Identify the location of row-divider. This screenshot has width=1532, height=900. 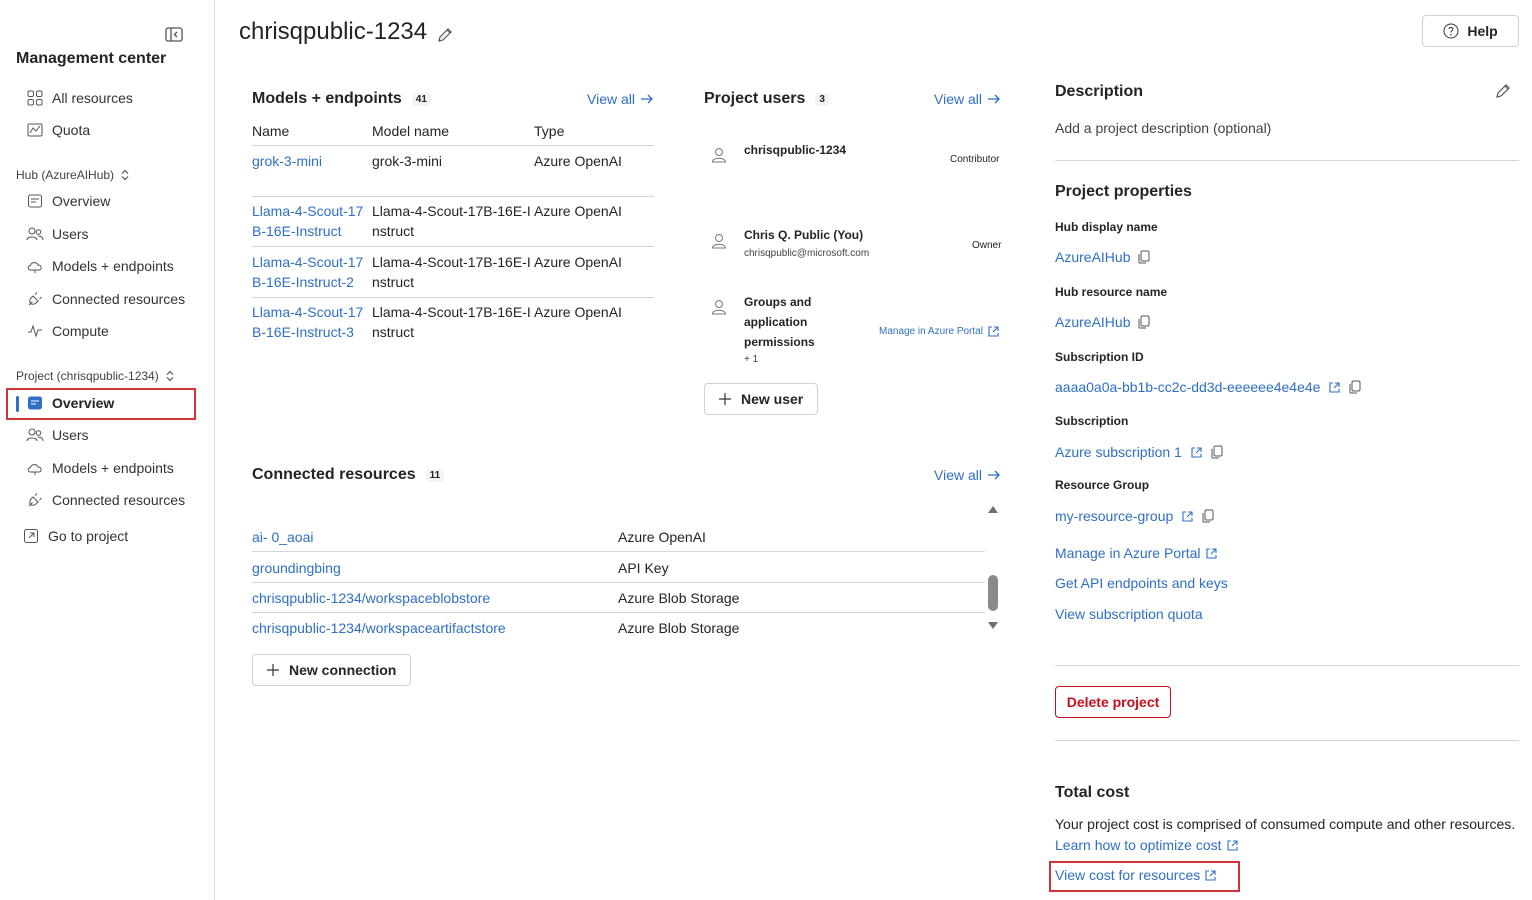
(453, 196).